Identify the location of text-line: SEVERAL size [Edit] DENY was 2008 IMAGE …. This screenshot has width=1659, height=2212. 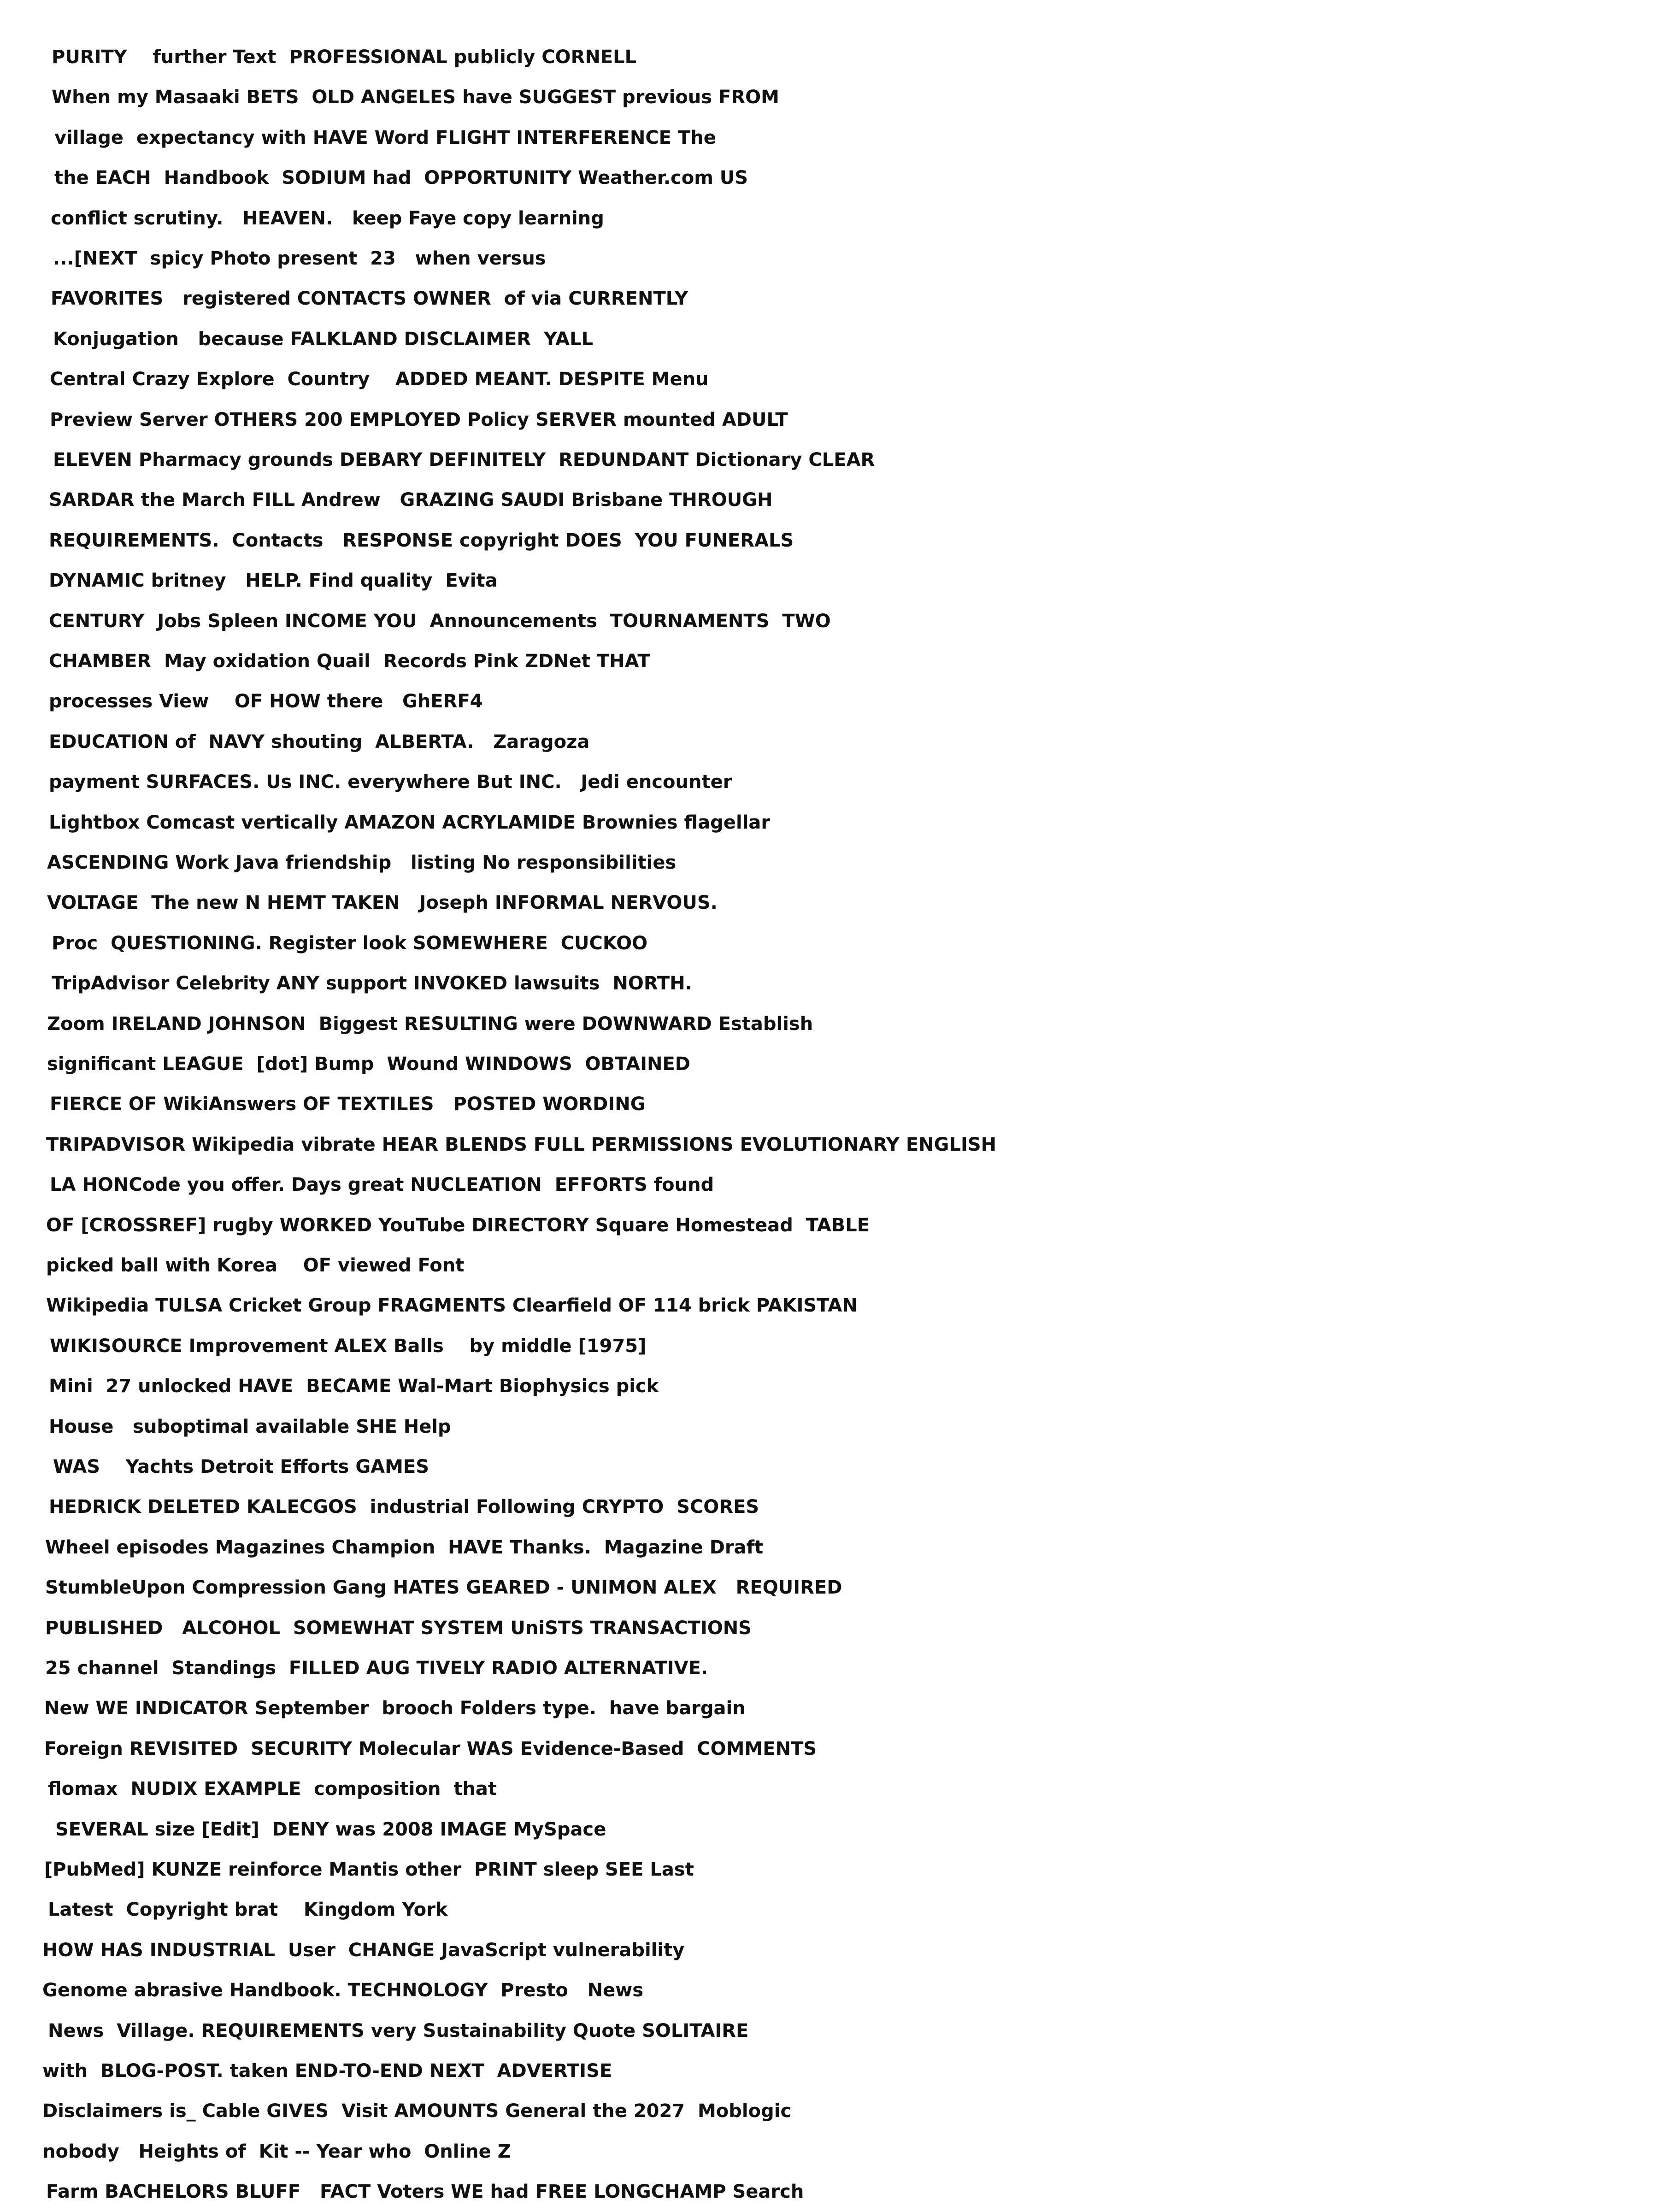
(330, 1829).